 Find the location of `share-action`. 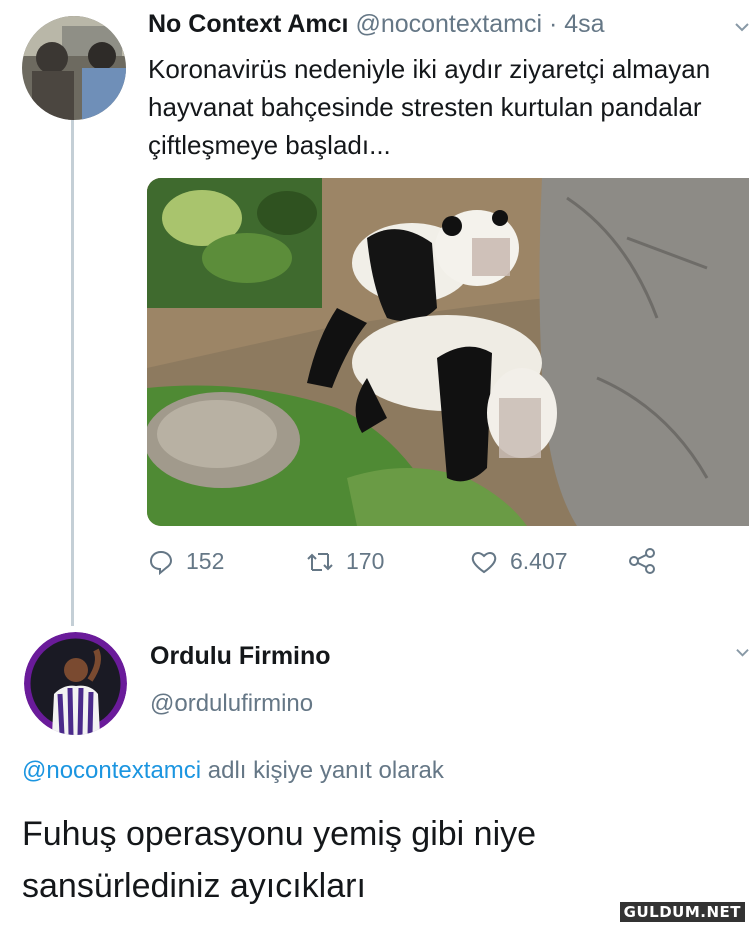

share-action is located at coordinates (643, 561).